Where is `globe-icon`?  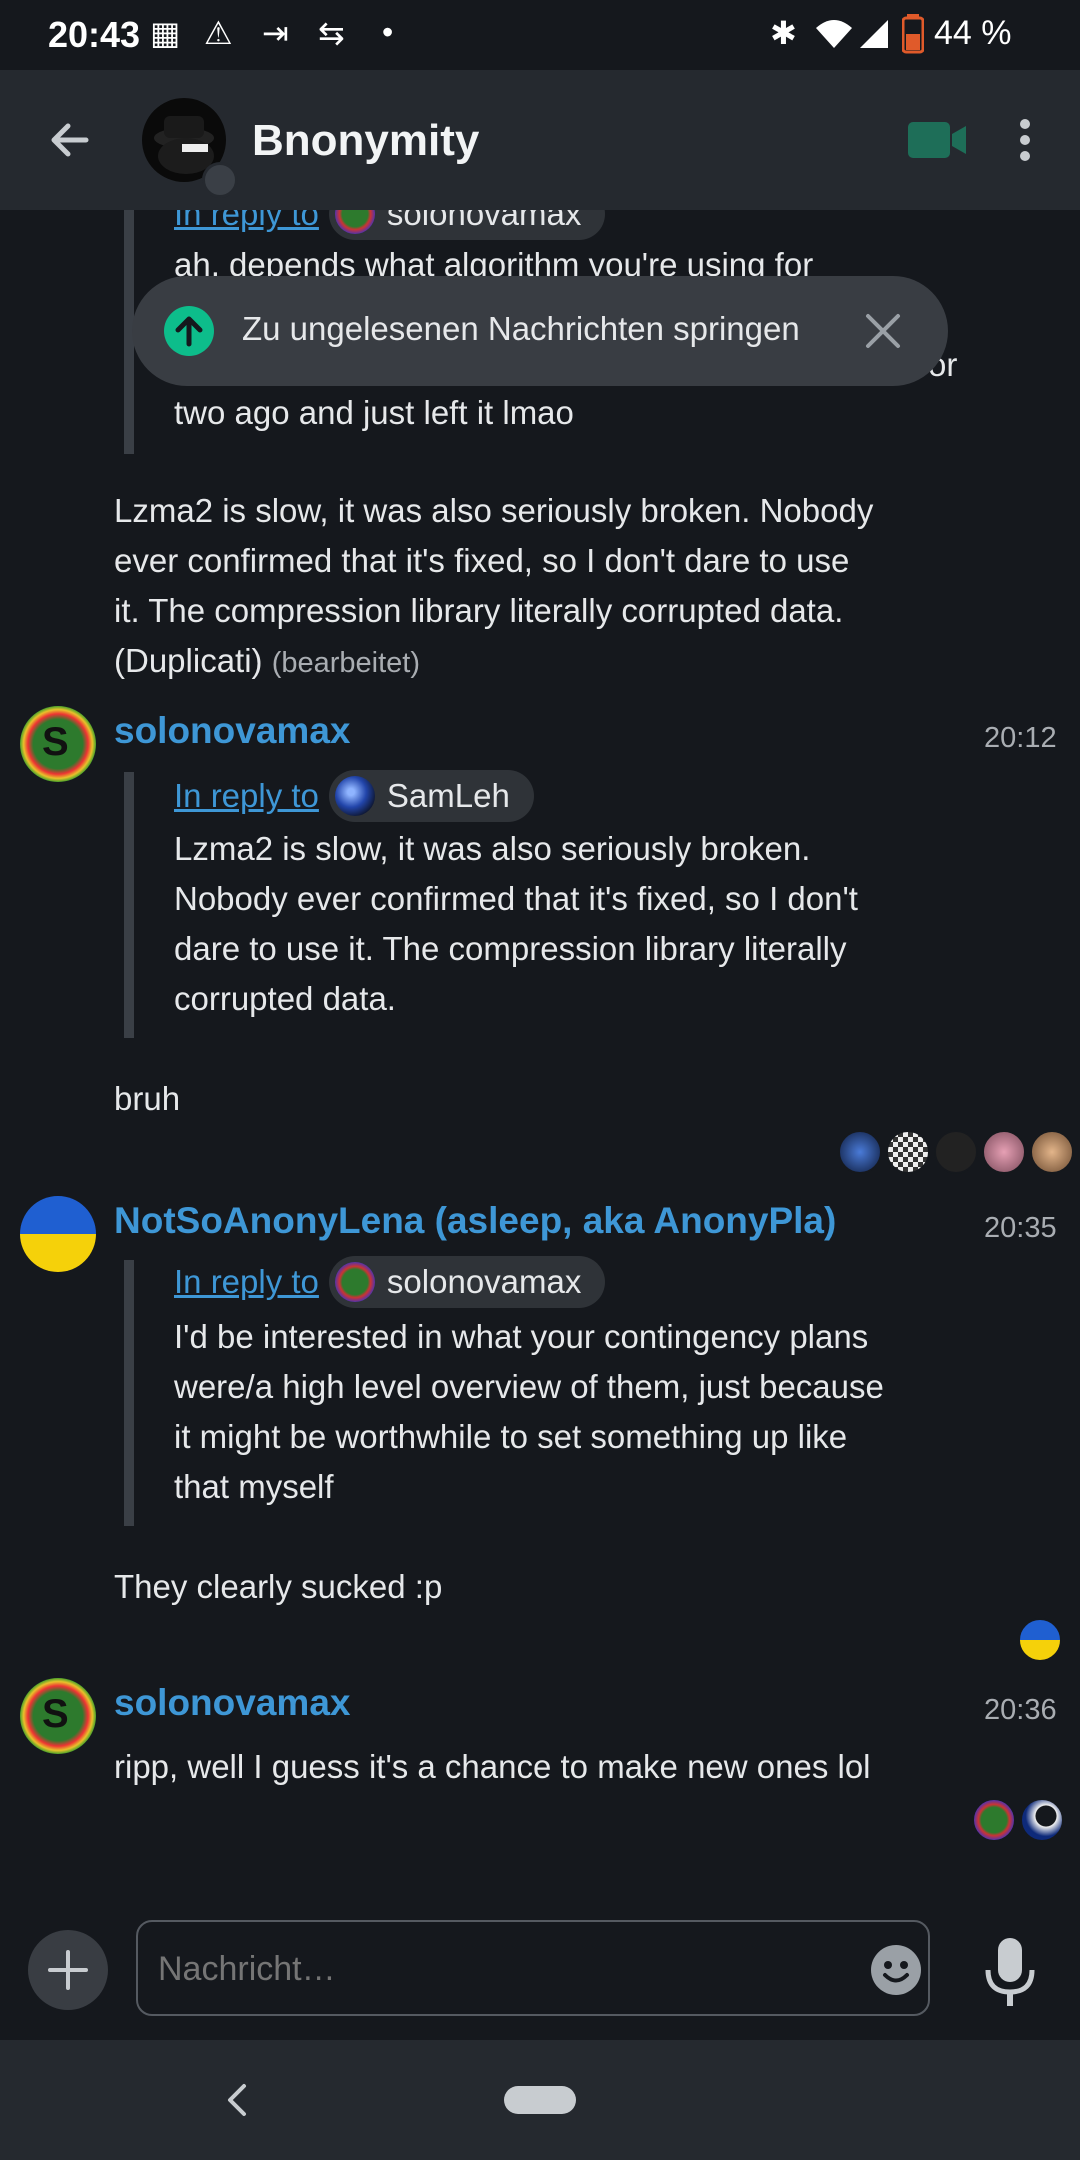
globe-icon is located at coordinates (220, 180).